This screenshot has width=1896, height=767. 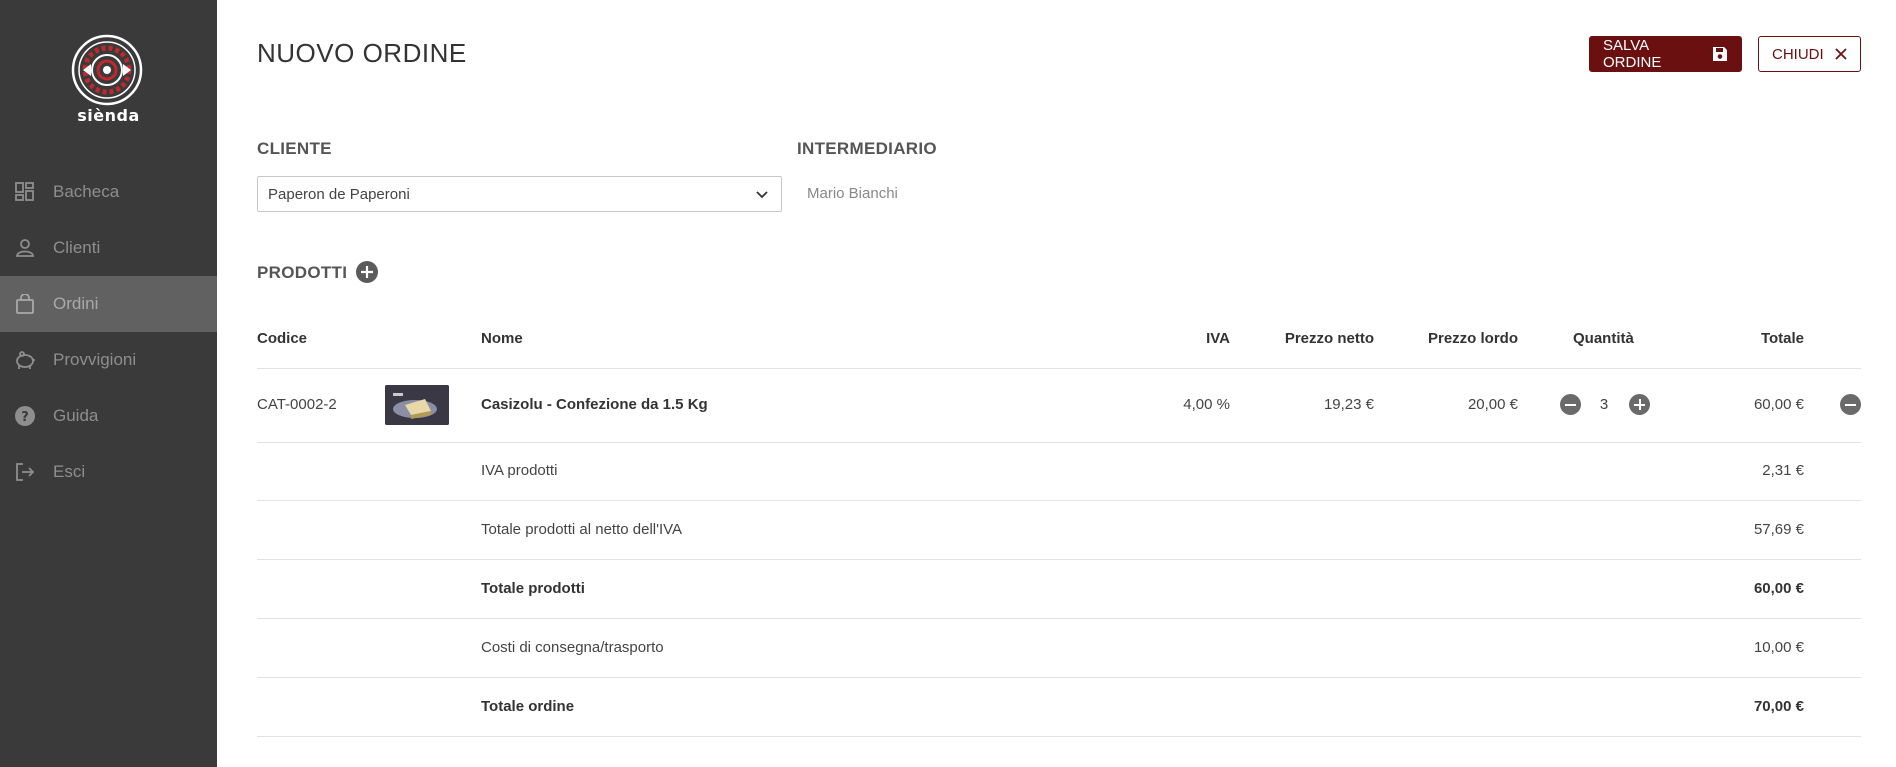 What do you see at coordinates (95, 359) in the screenshot?
I see `sidebar-item-label: Provvigioni` at bounding box center [95, 359].